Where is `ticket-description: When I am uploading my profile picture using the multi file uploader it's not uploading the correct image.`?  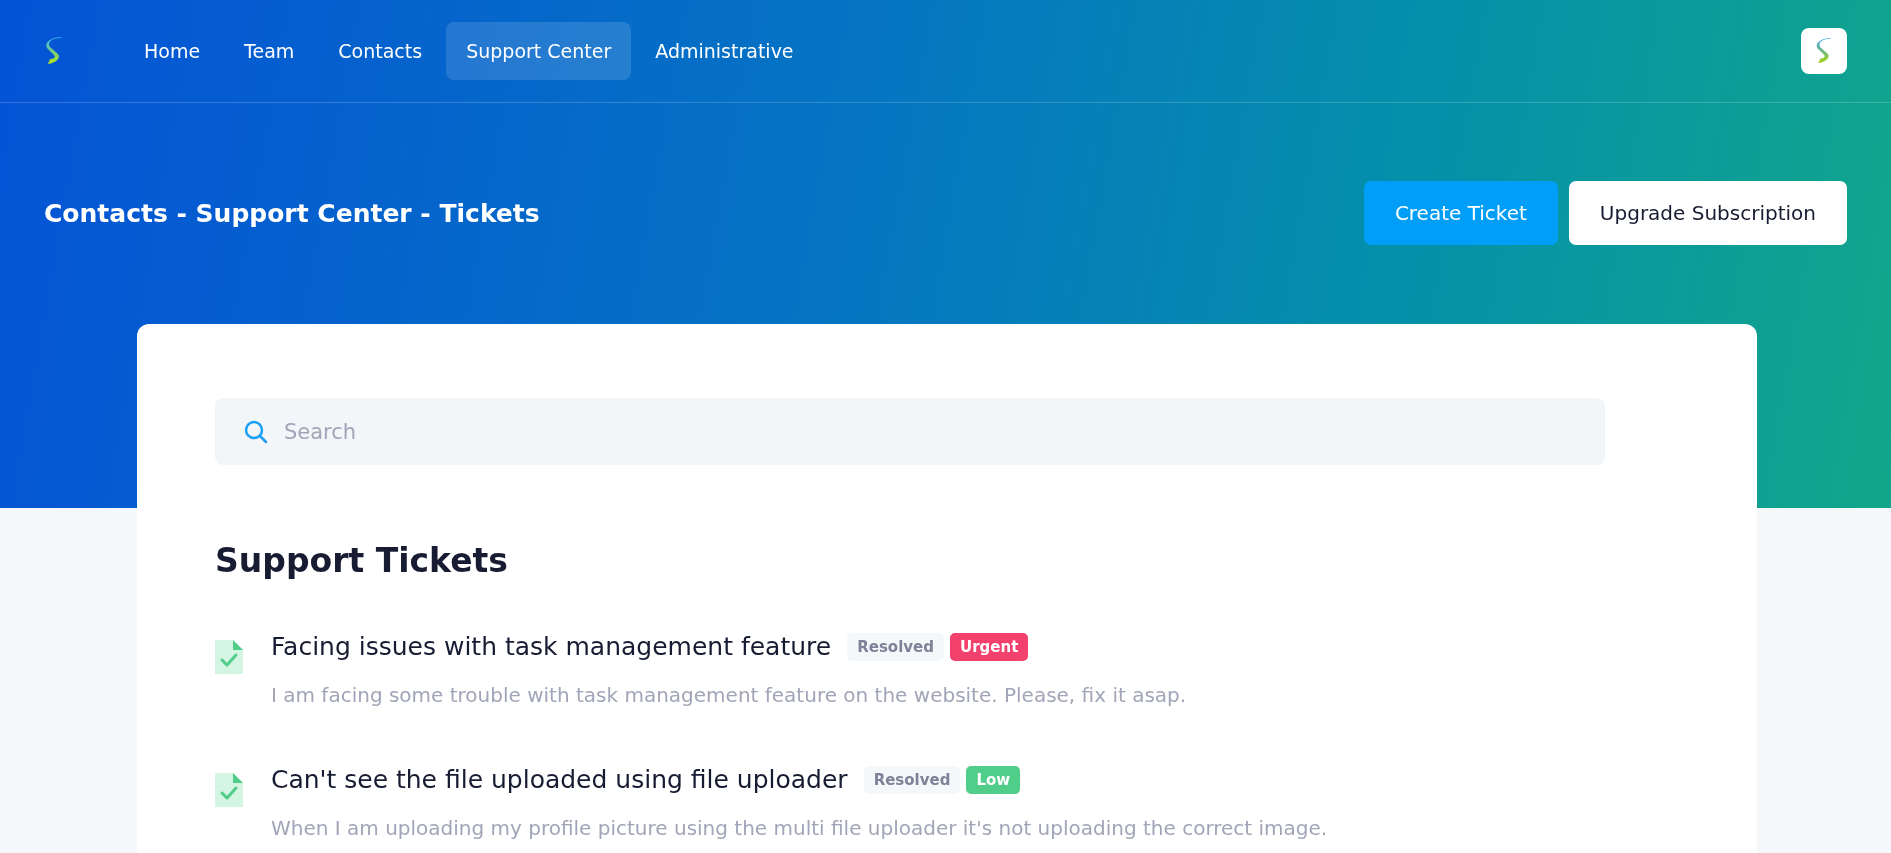 ticket-description: When I am uploading my profile picture using the multi file uploader it's not uploading the correct image. is located at coordinates (799, 828).